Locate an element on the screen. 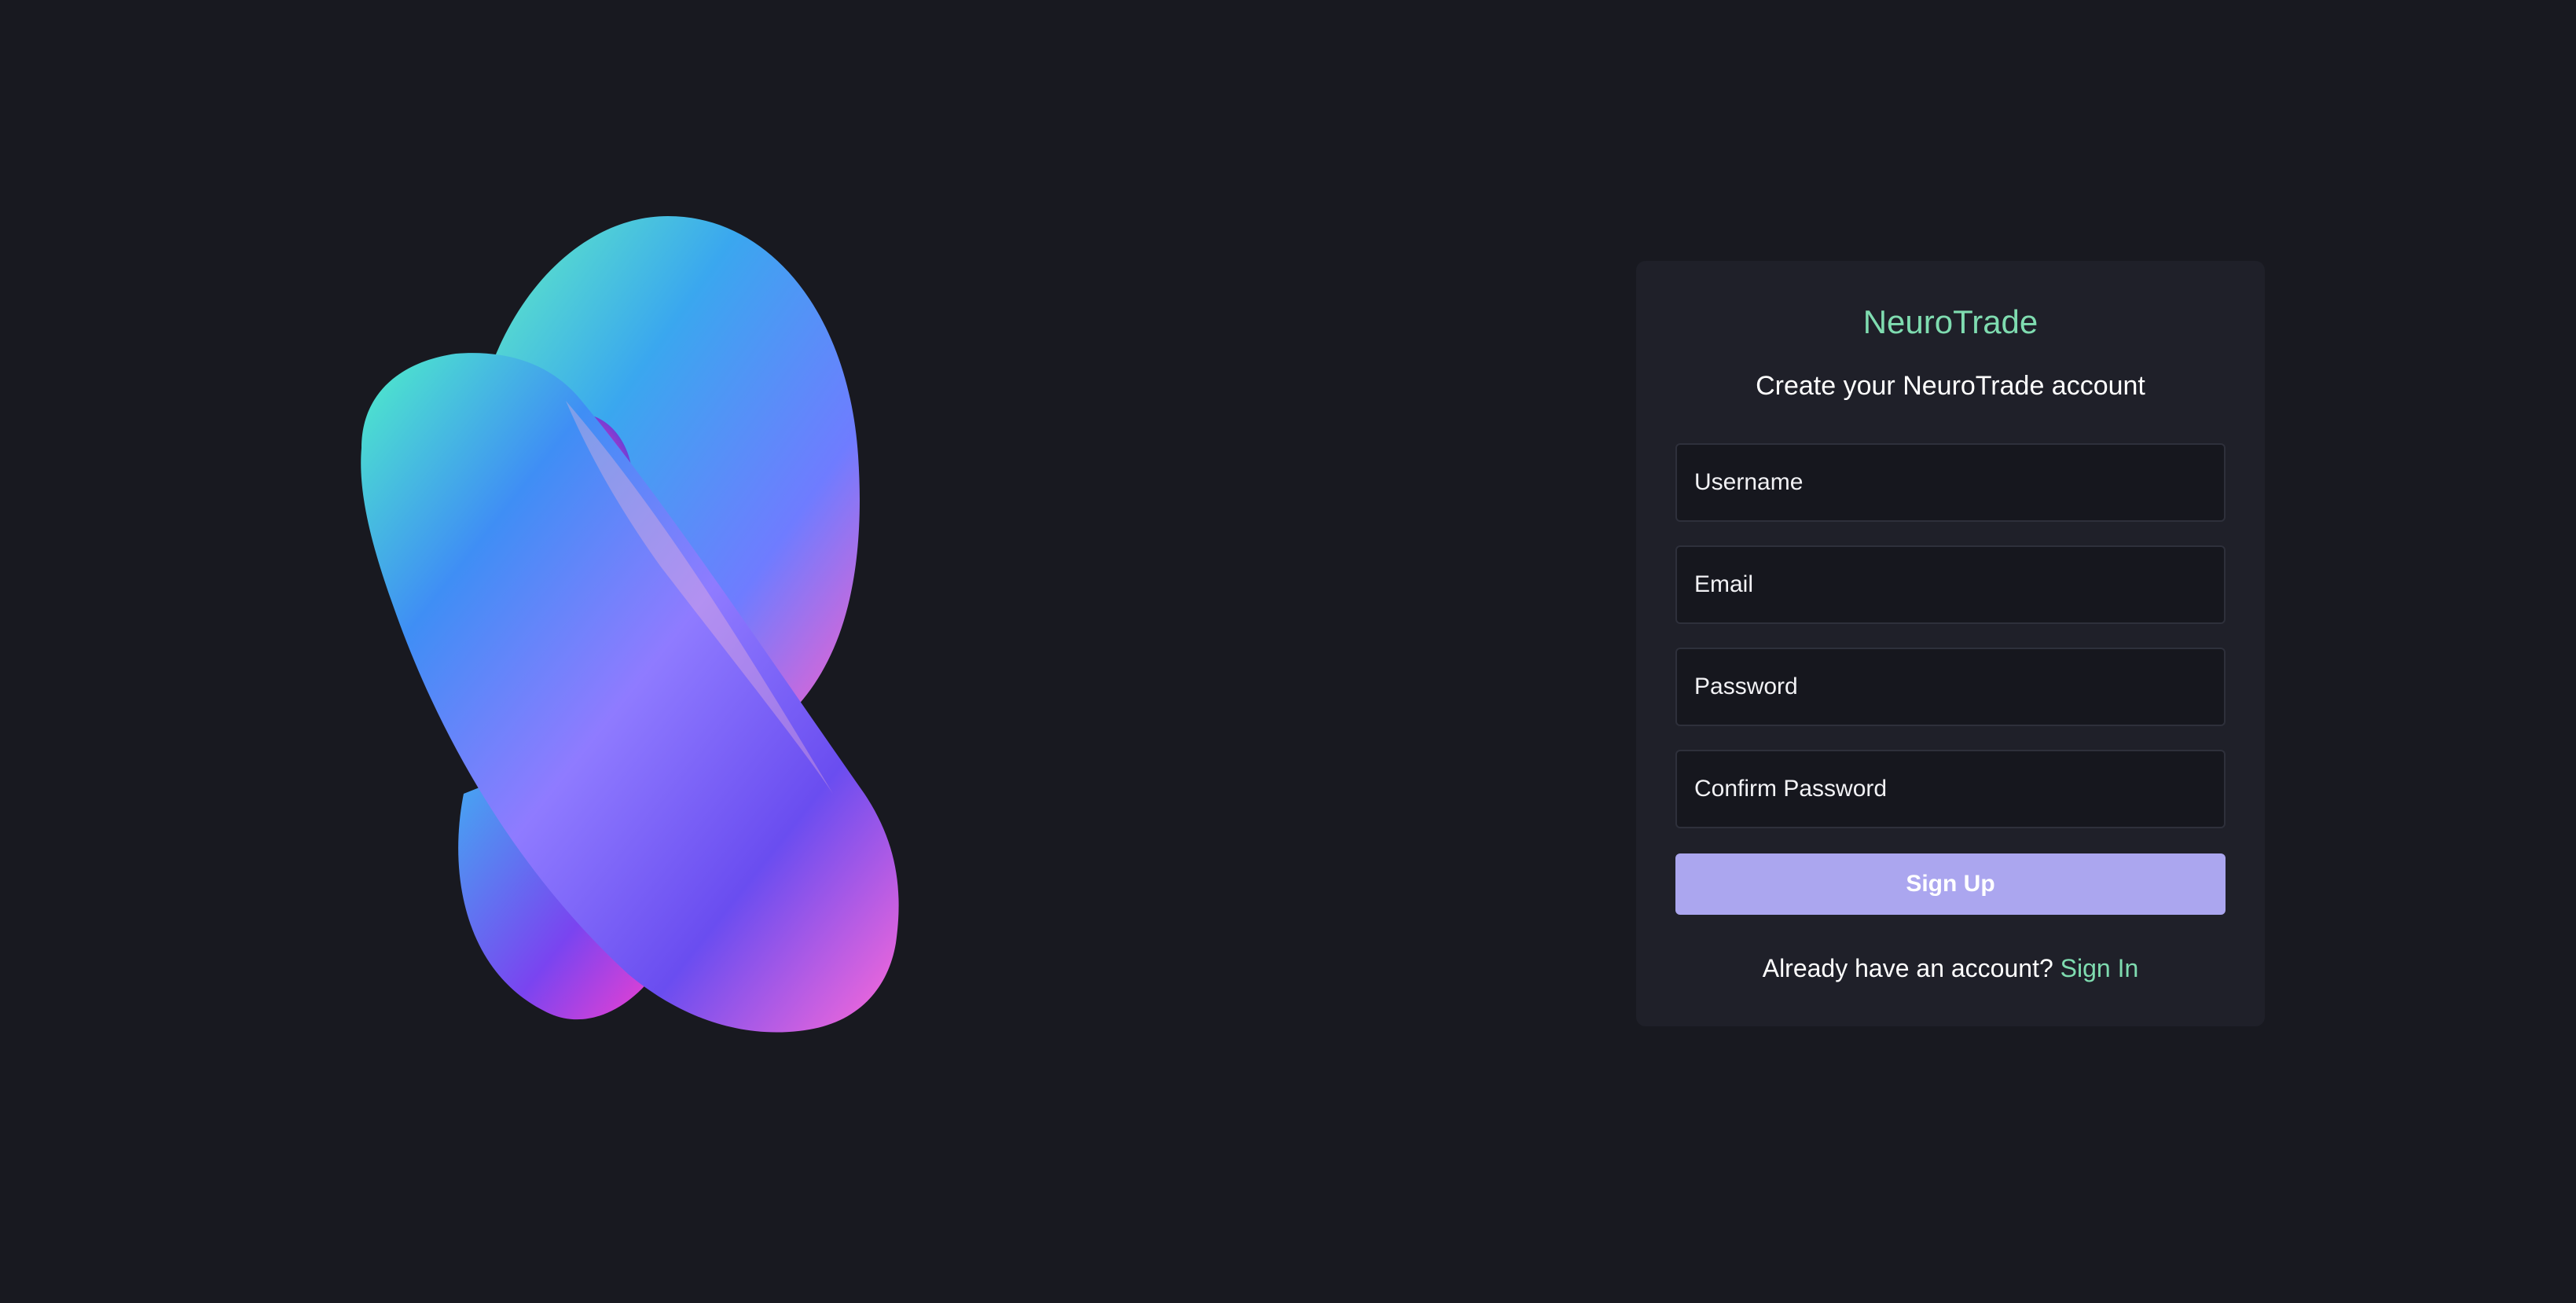 The height and width of the screenshot is (1303, 2576). username-input is located at coordinates (1950, 482).